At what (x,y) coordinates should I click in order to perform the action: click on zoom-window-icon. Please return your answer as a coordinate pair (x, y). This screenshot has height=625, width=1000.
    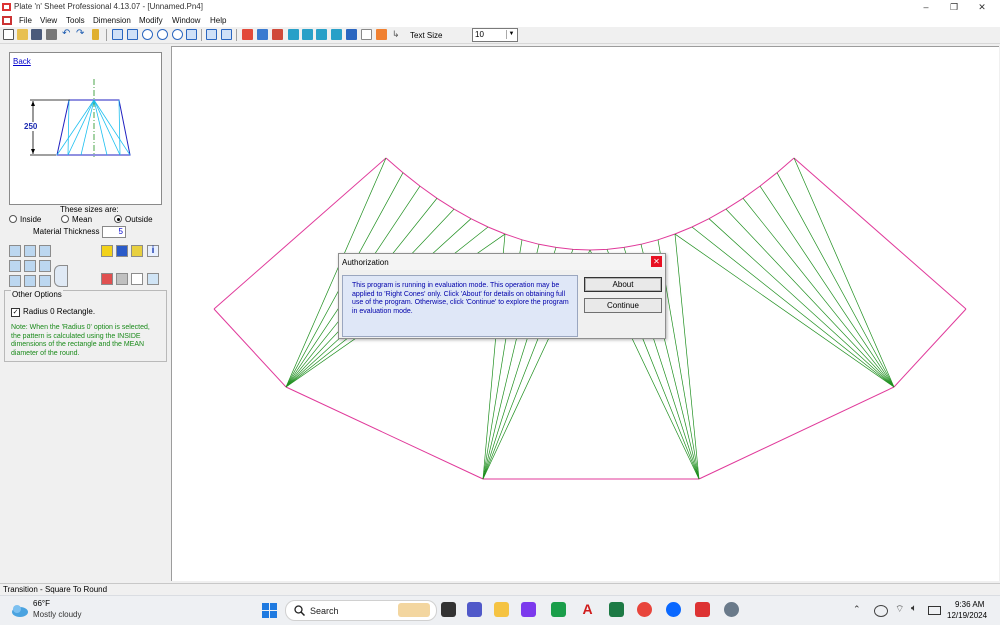
    Looking at the image, I should click on (132, 34).